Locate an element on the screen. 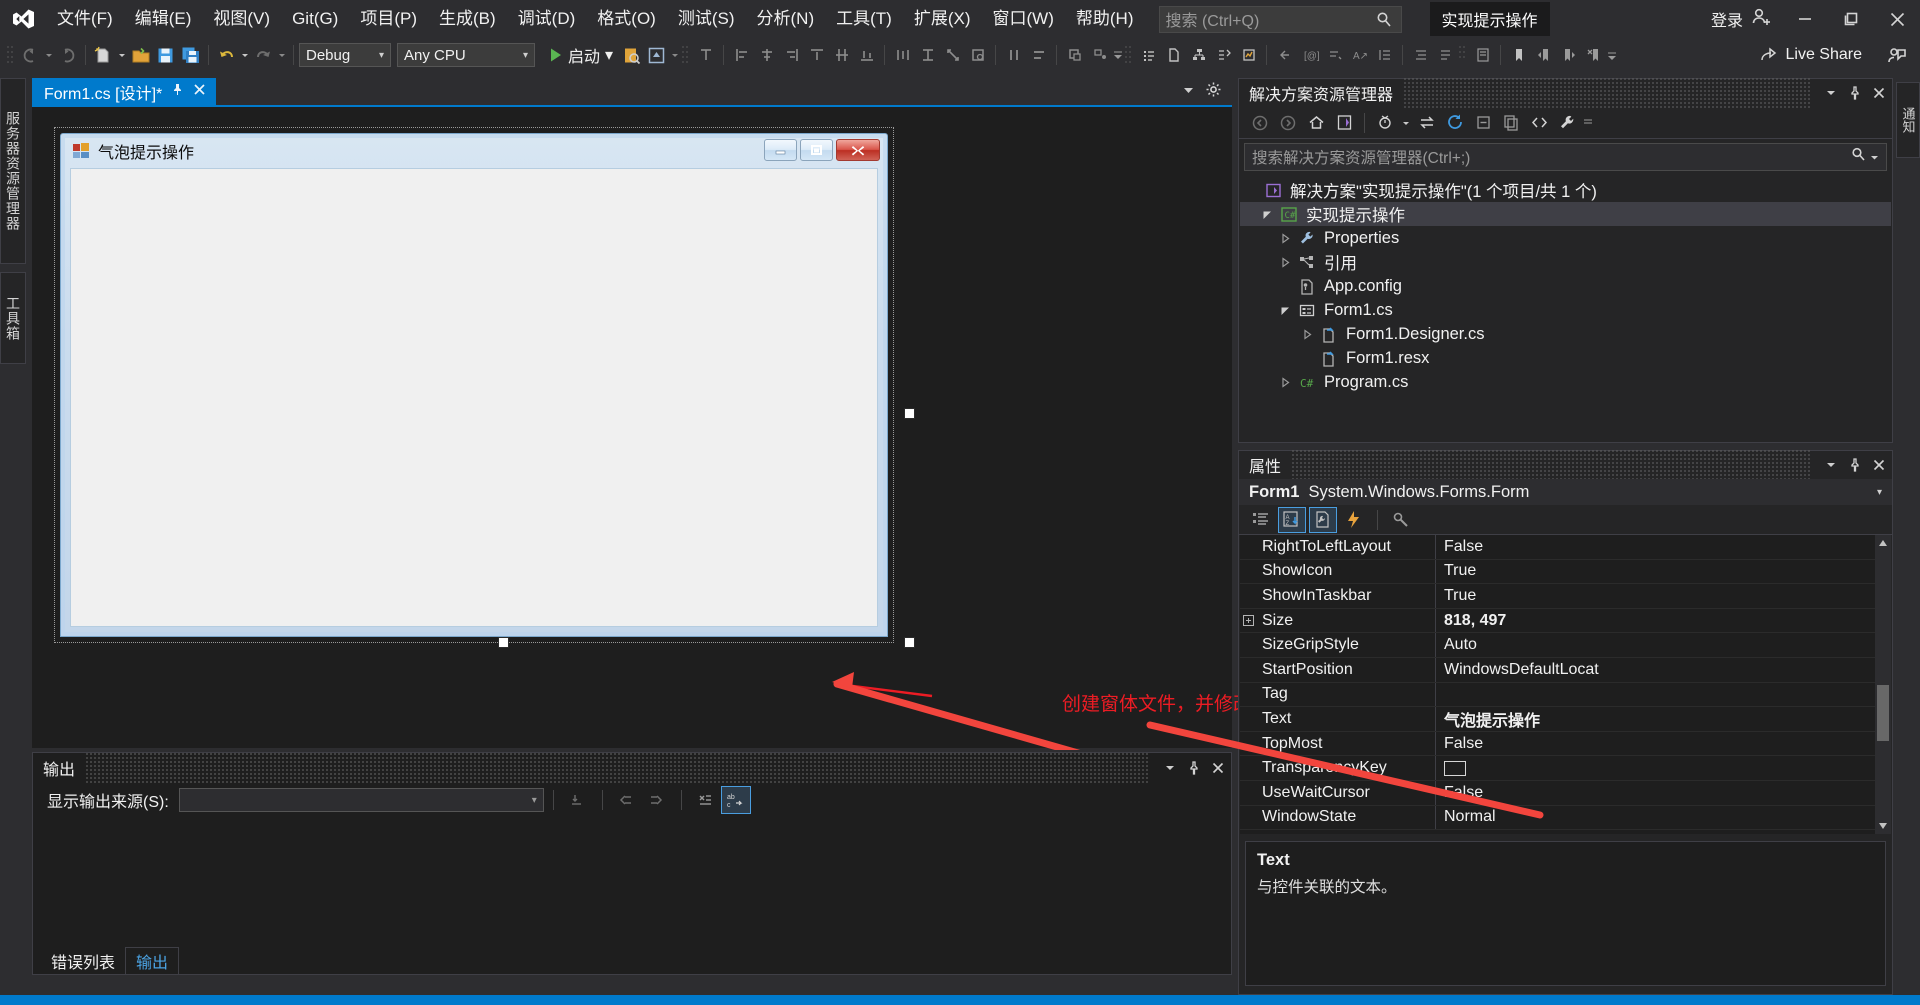 The image size is (1920, 1005). tree-expander-open-icon is located at coordinates (1267, 214).